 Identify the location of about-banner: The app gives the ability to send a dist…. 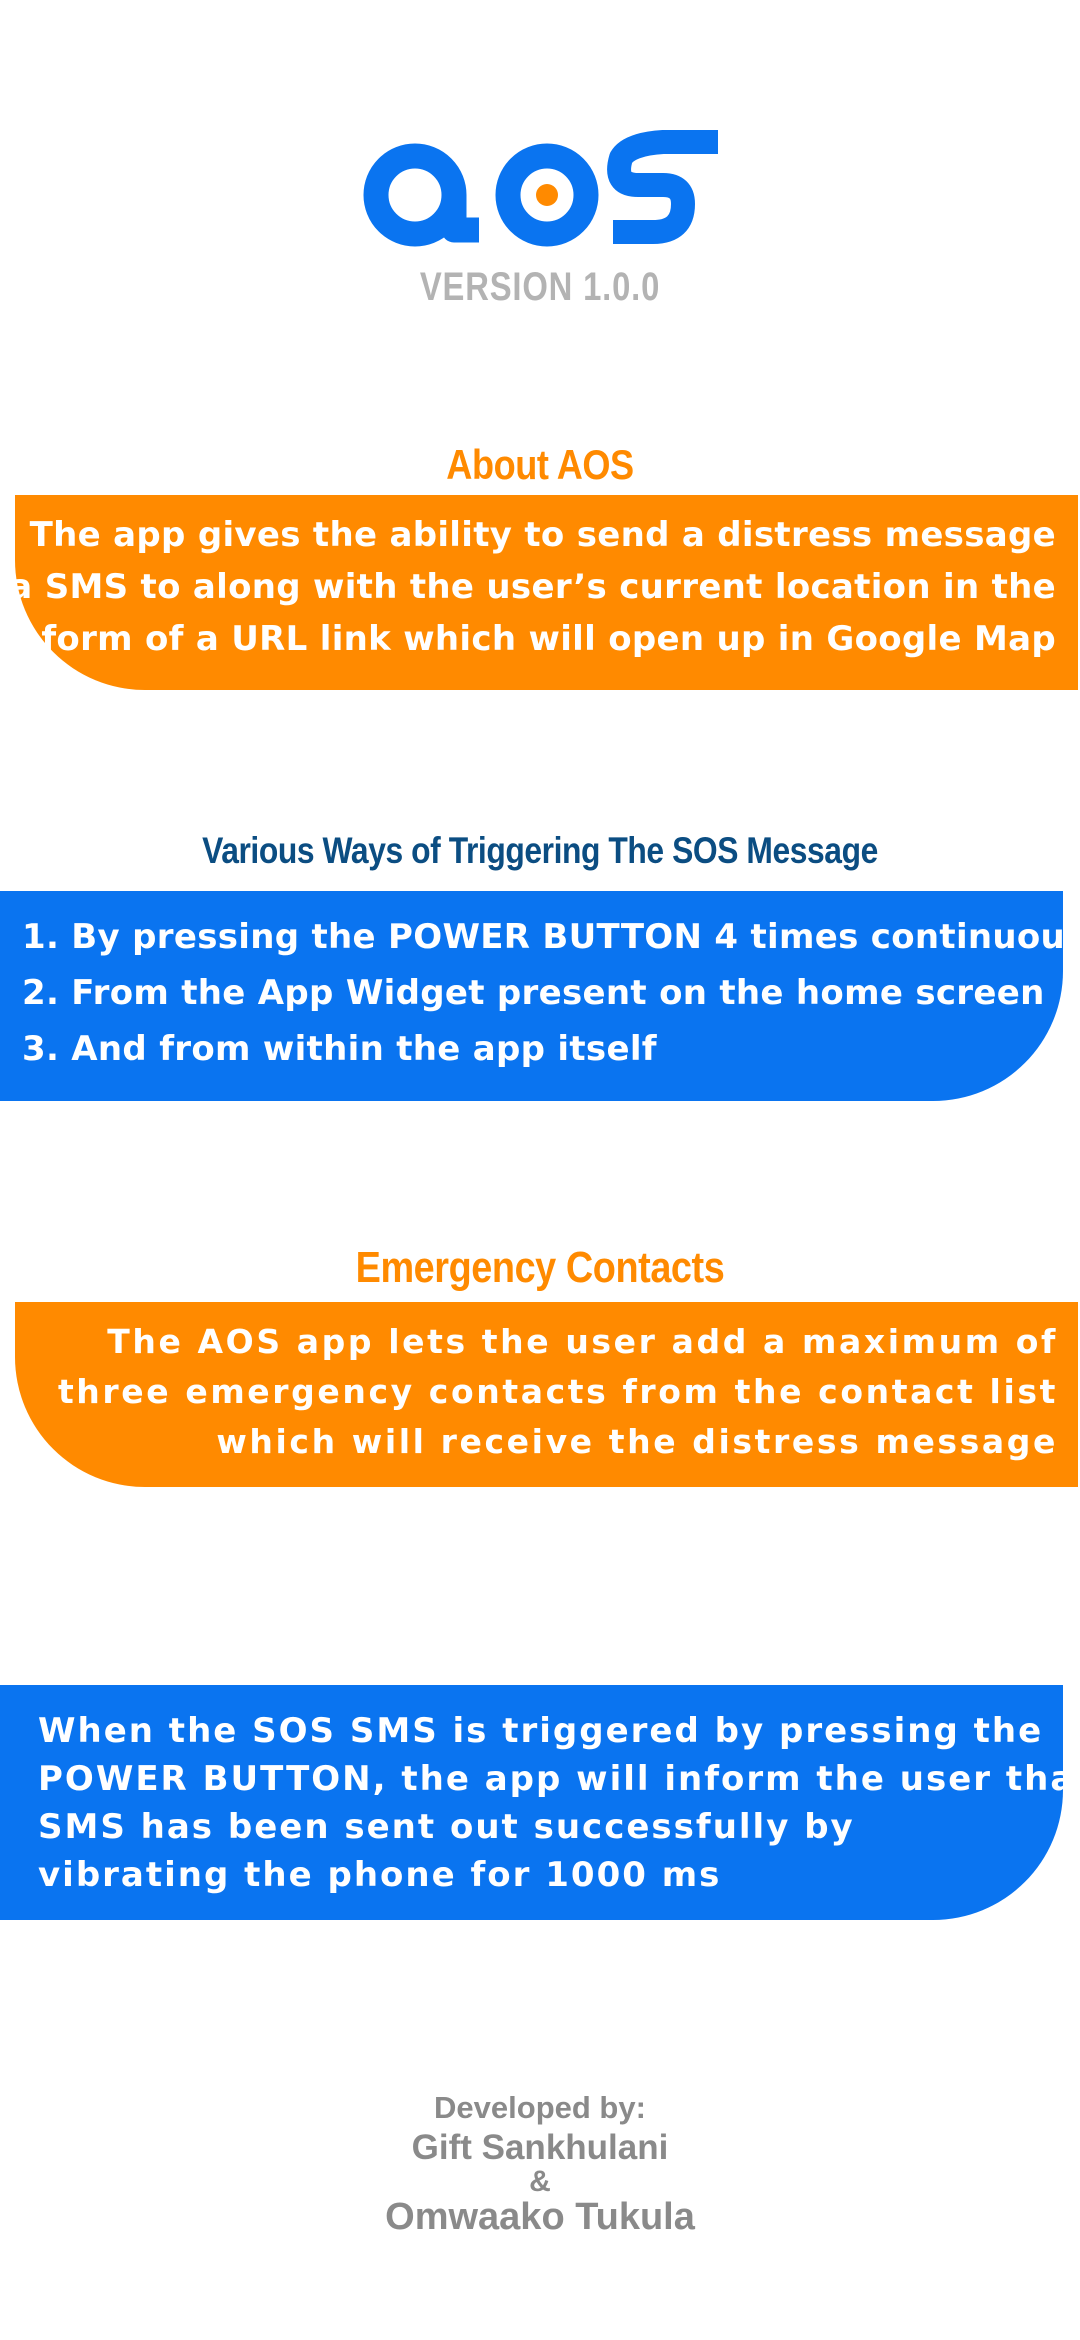
(539, 592).